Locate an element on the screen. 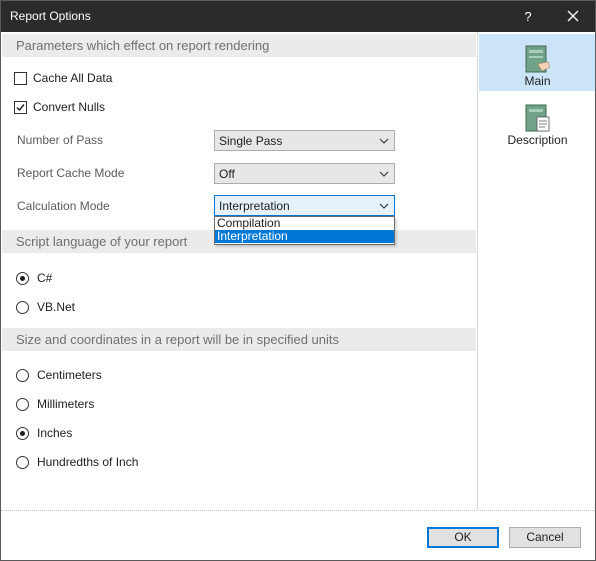  close-button is located at coordinates (573, 16).